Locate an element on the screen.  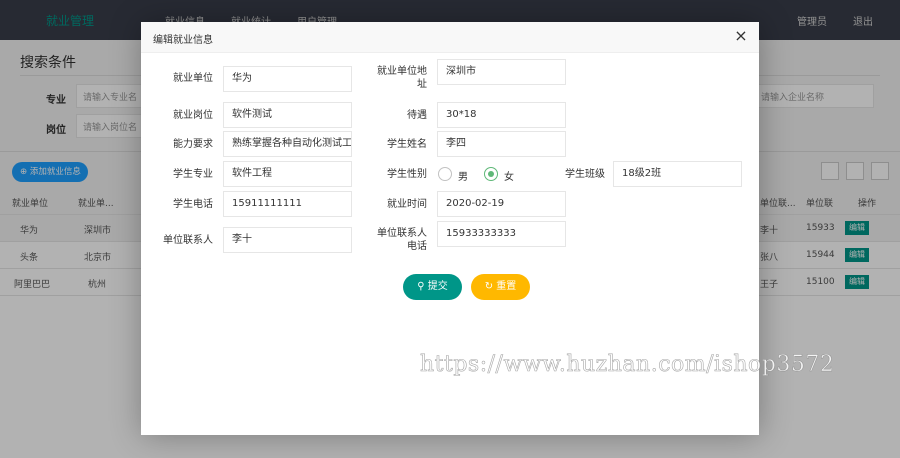
refresh-icon: ↻ is located at coordinates (490, 286).